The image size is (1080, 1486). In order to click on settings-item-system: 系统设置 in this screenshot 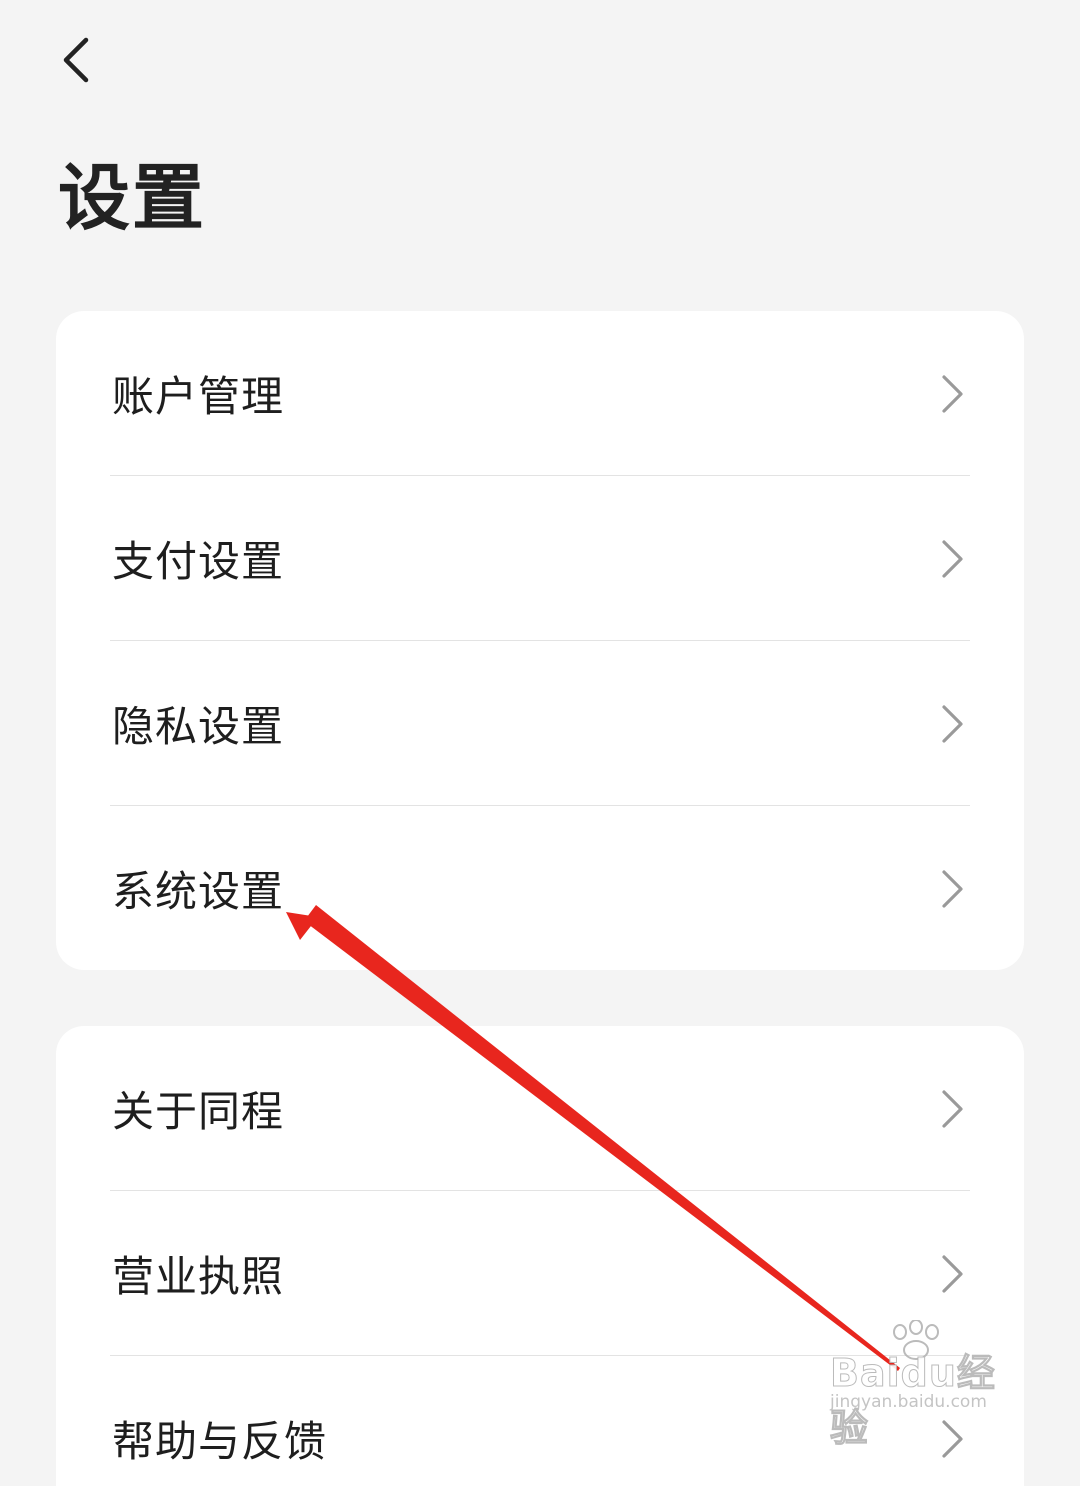, I will do `click(540, 888)`.